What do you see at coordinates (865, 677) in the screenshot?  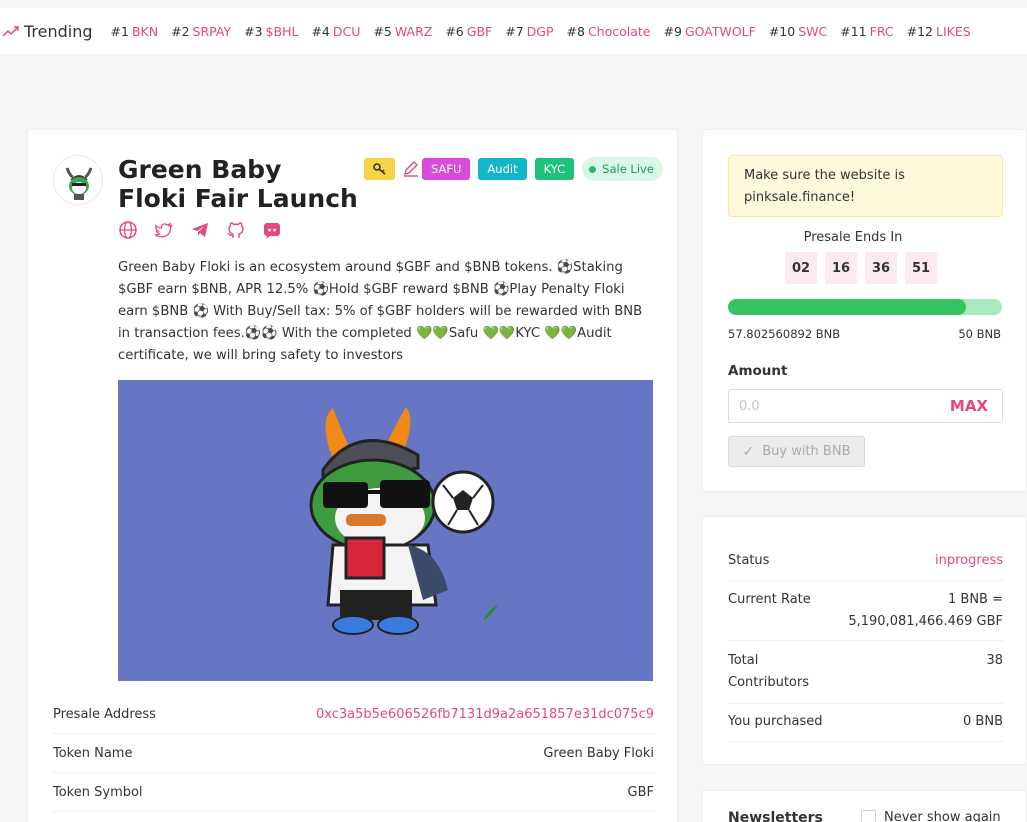 I see `stat-row-total-contributors: Total Contributors 38` at bounding box center [865, 677].